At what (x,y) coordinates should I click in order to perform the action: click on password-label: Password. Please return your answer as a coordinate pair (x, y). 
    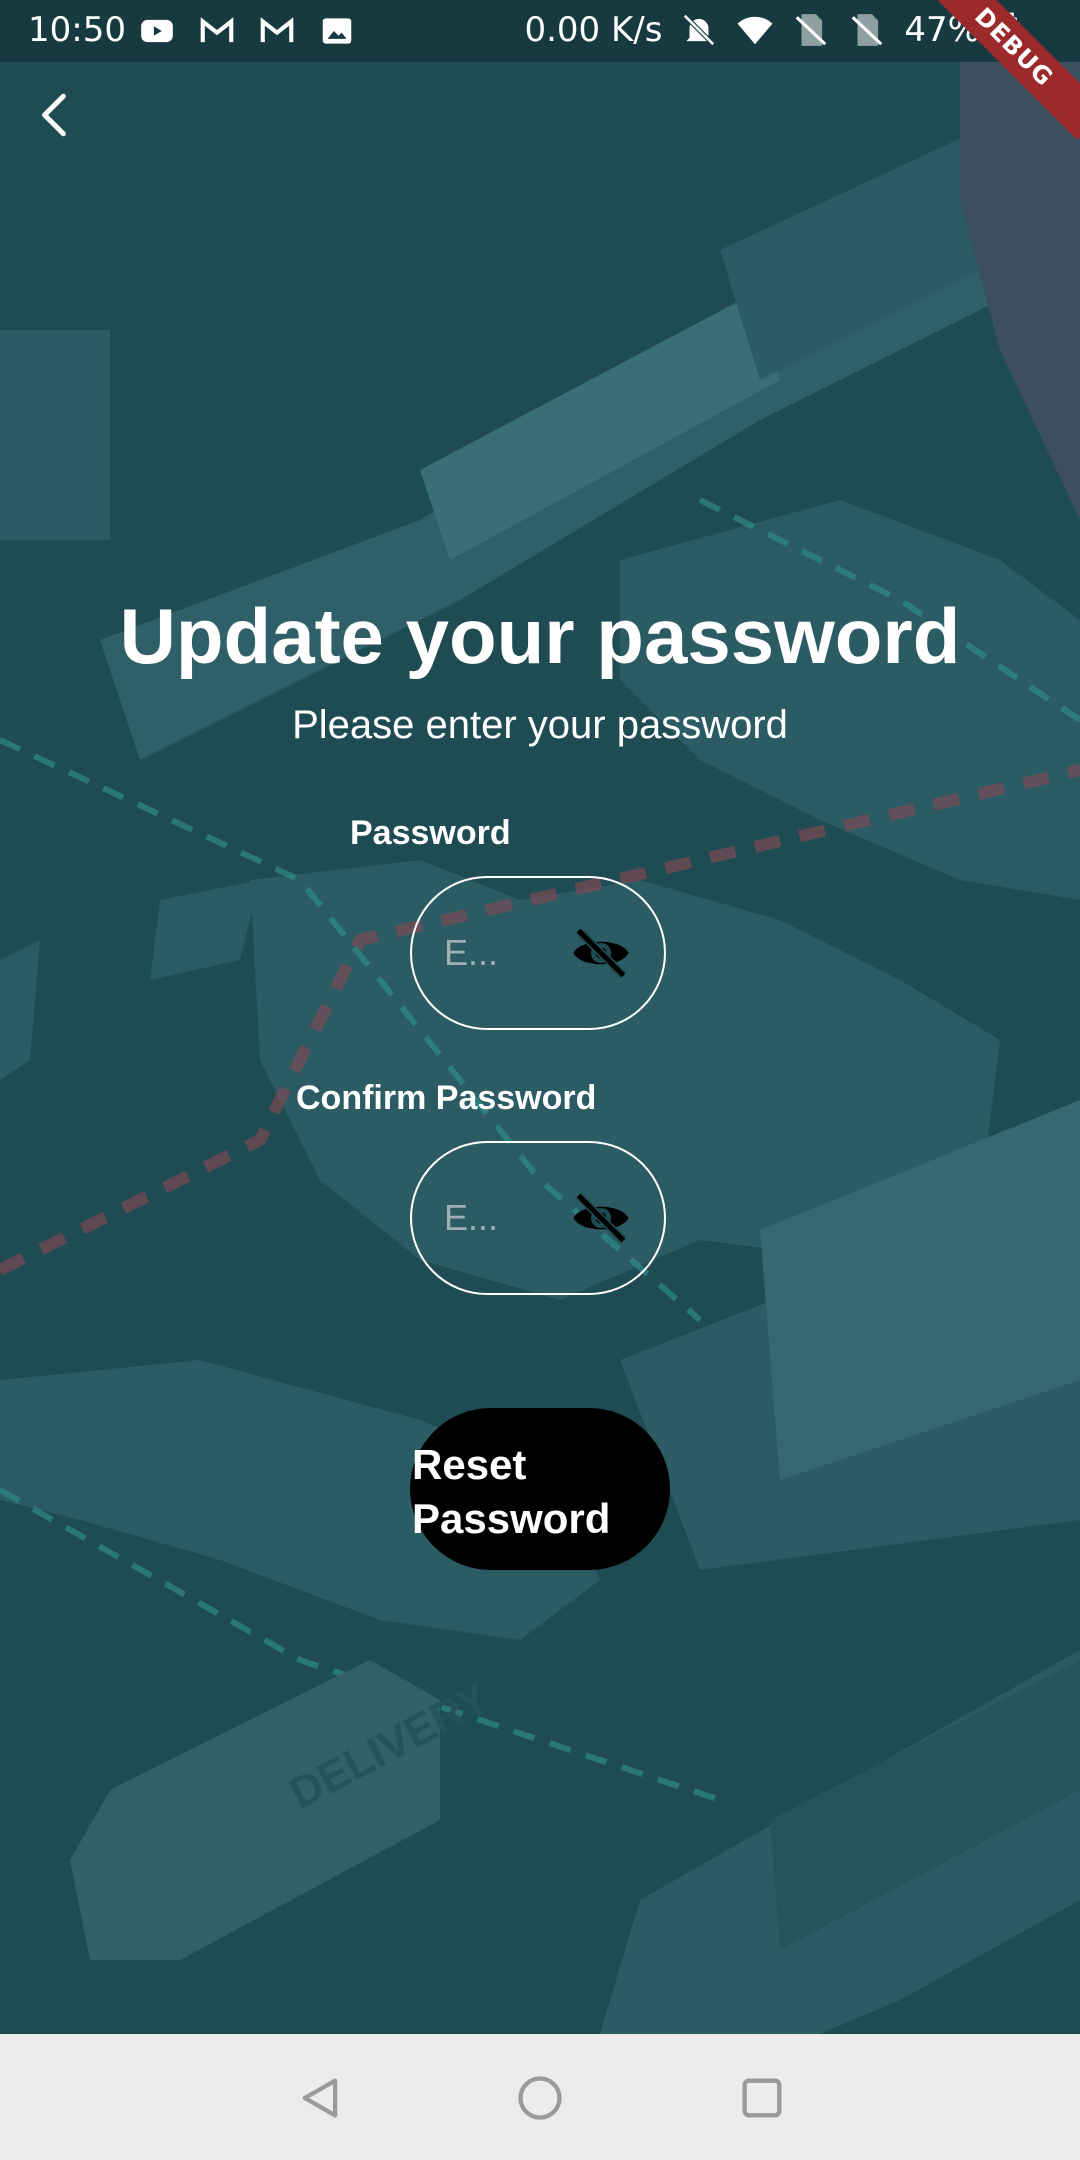
    Looking at the image, I should click on (430, 833).